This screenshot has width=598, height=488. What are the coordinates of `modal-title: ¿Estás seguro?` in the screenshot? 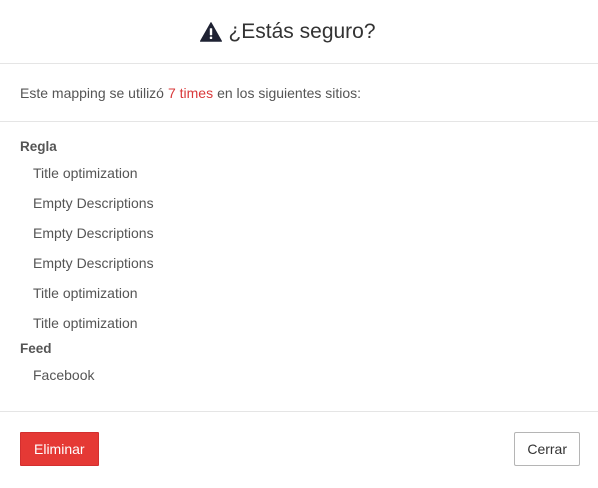 It's located at (298, 32).